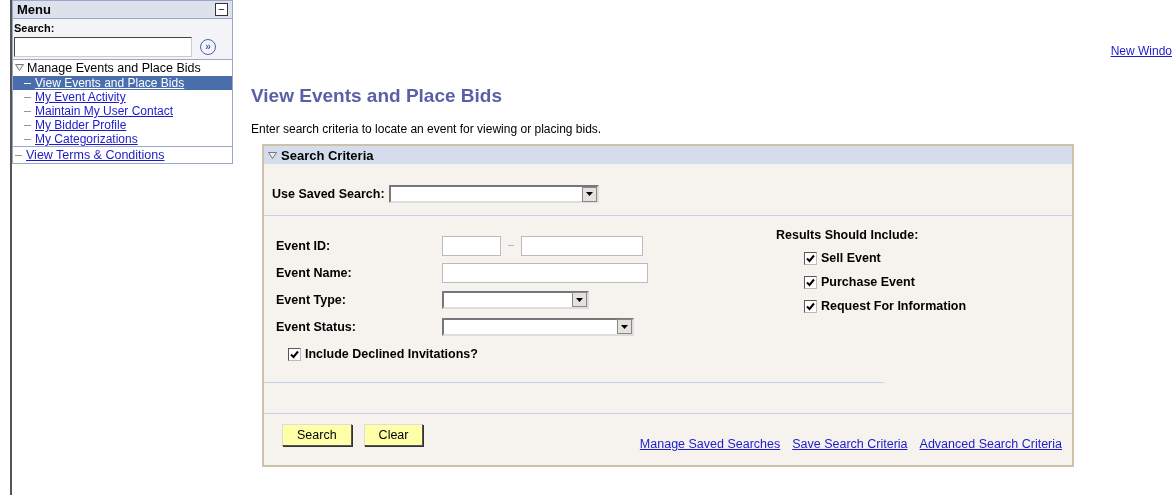  What do you see at coordinates (990, 444) in the screenshot?
I see `link: Advanced Search Criteria` at bounding box center [990, 444].